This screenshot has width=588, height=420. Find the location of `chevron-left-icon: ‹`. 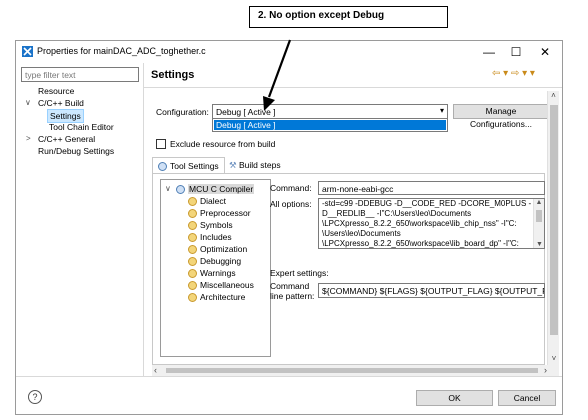

chevron-left-icon: ‹ is located at coordinates (155, 370).